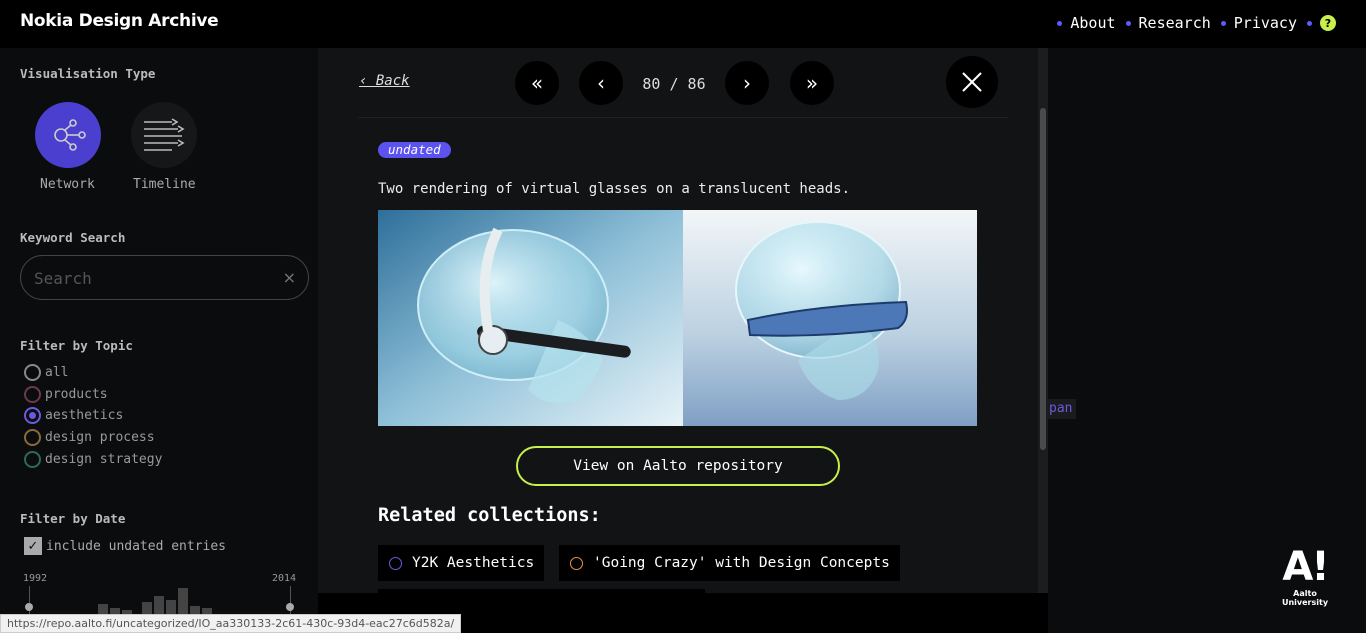 This screenshot has height=633, width=1366. Describe the element at coordinates (84, 415) in the screenshot. I see `topic-label: aesthetics` at that location.